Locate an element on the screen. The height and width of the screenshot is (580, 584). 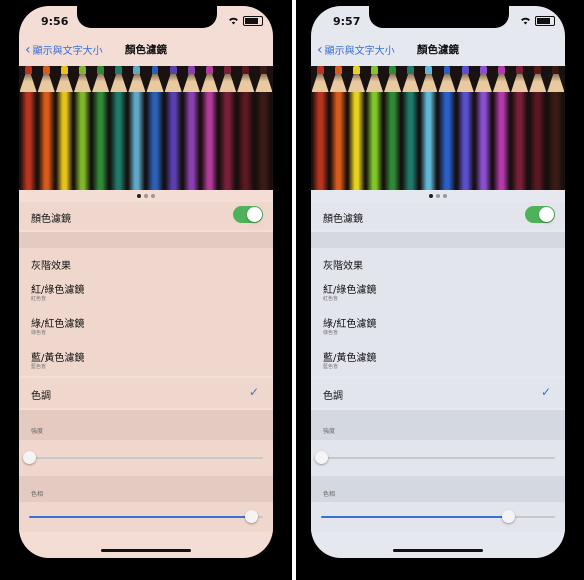
page-title: 顏色濾鏡 is located at coordinates (146, 50).